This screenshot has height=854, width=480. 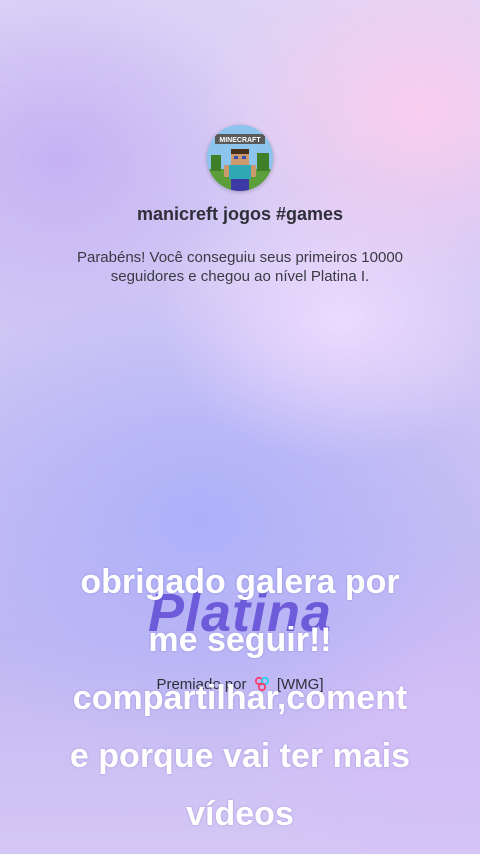 I want to click on username: manicreft jogos #games, so click(x=240, y=214).